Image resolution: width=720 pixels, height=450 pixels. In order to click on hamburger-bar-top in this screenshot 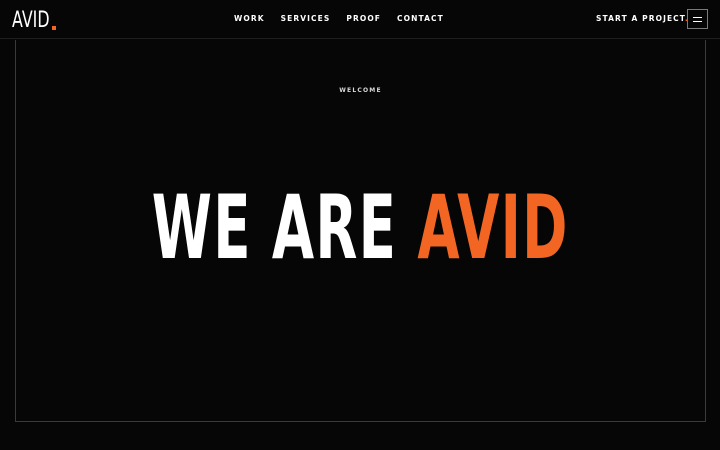, I will do `click(697, 17)`.